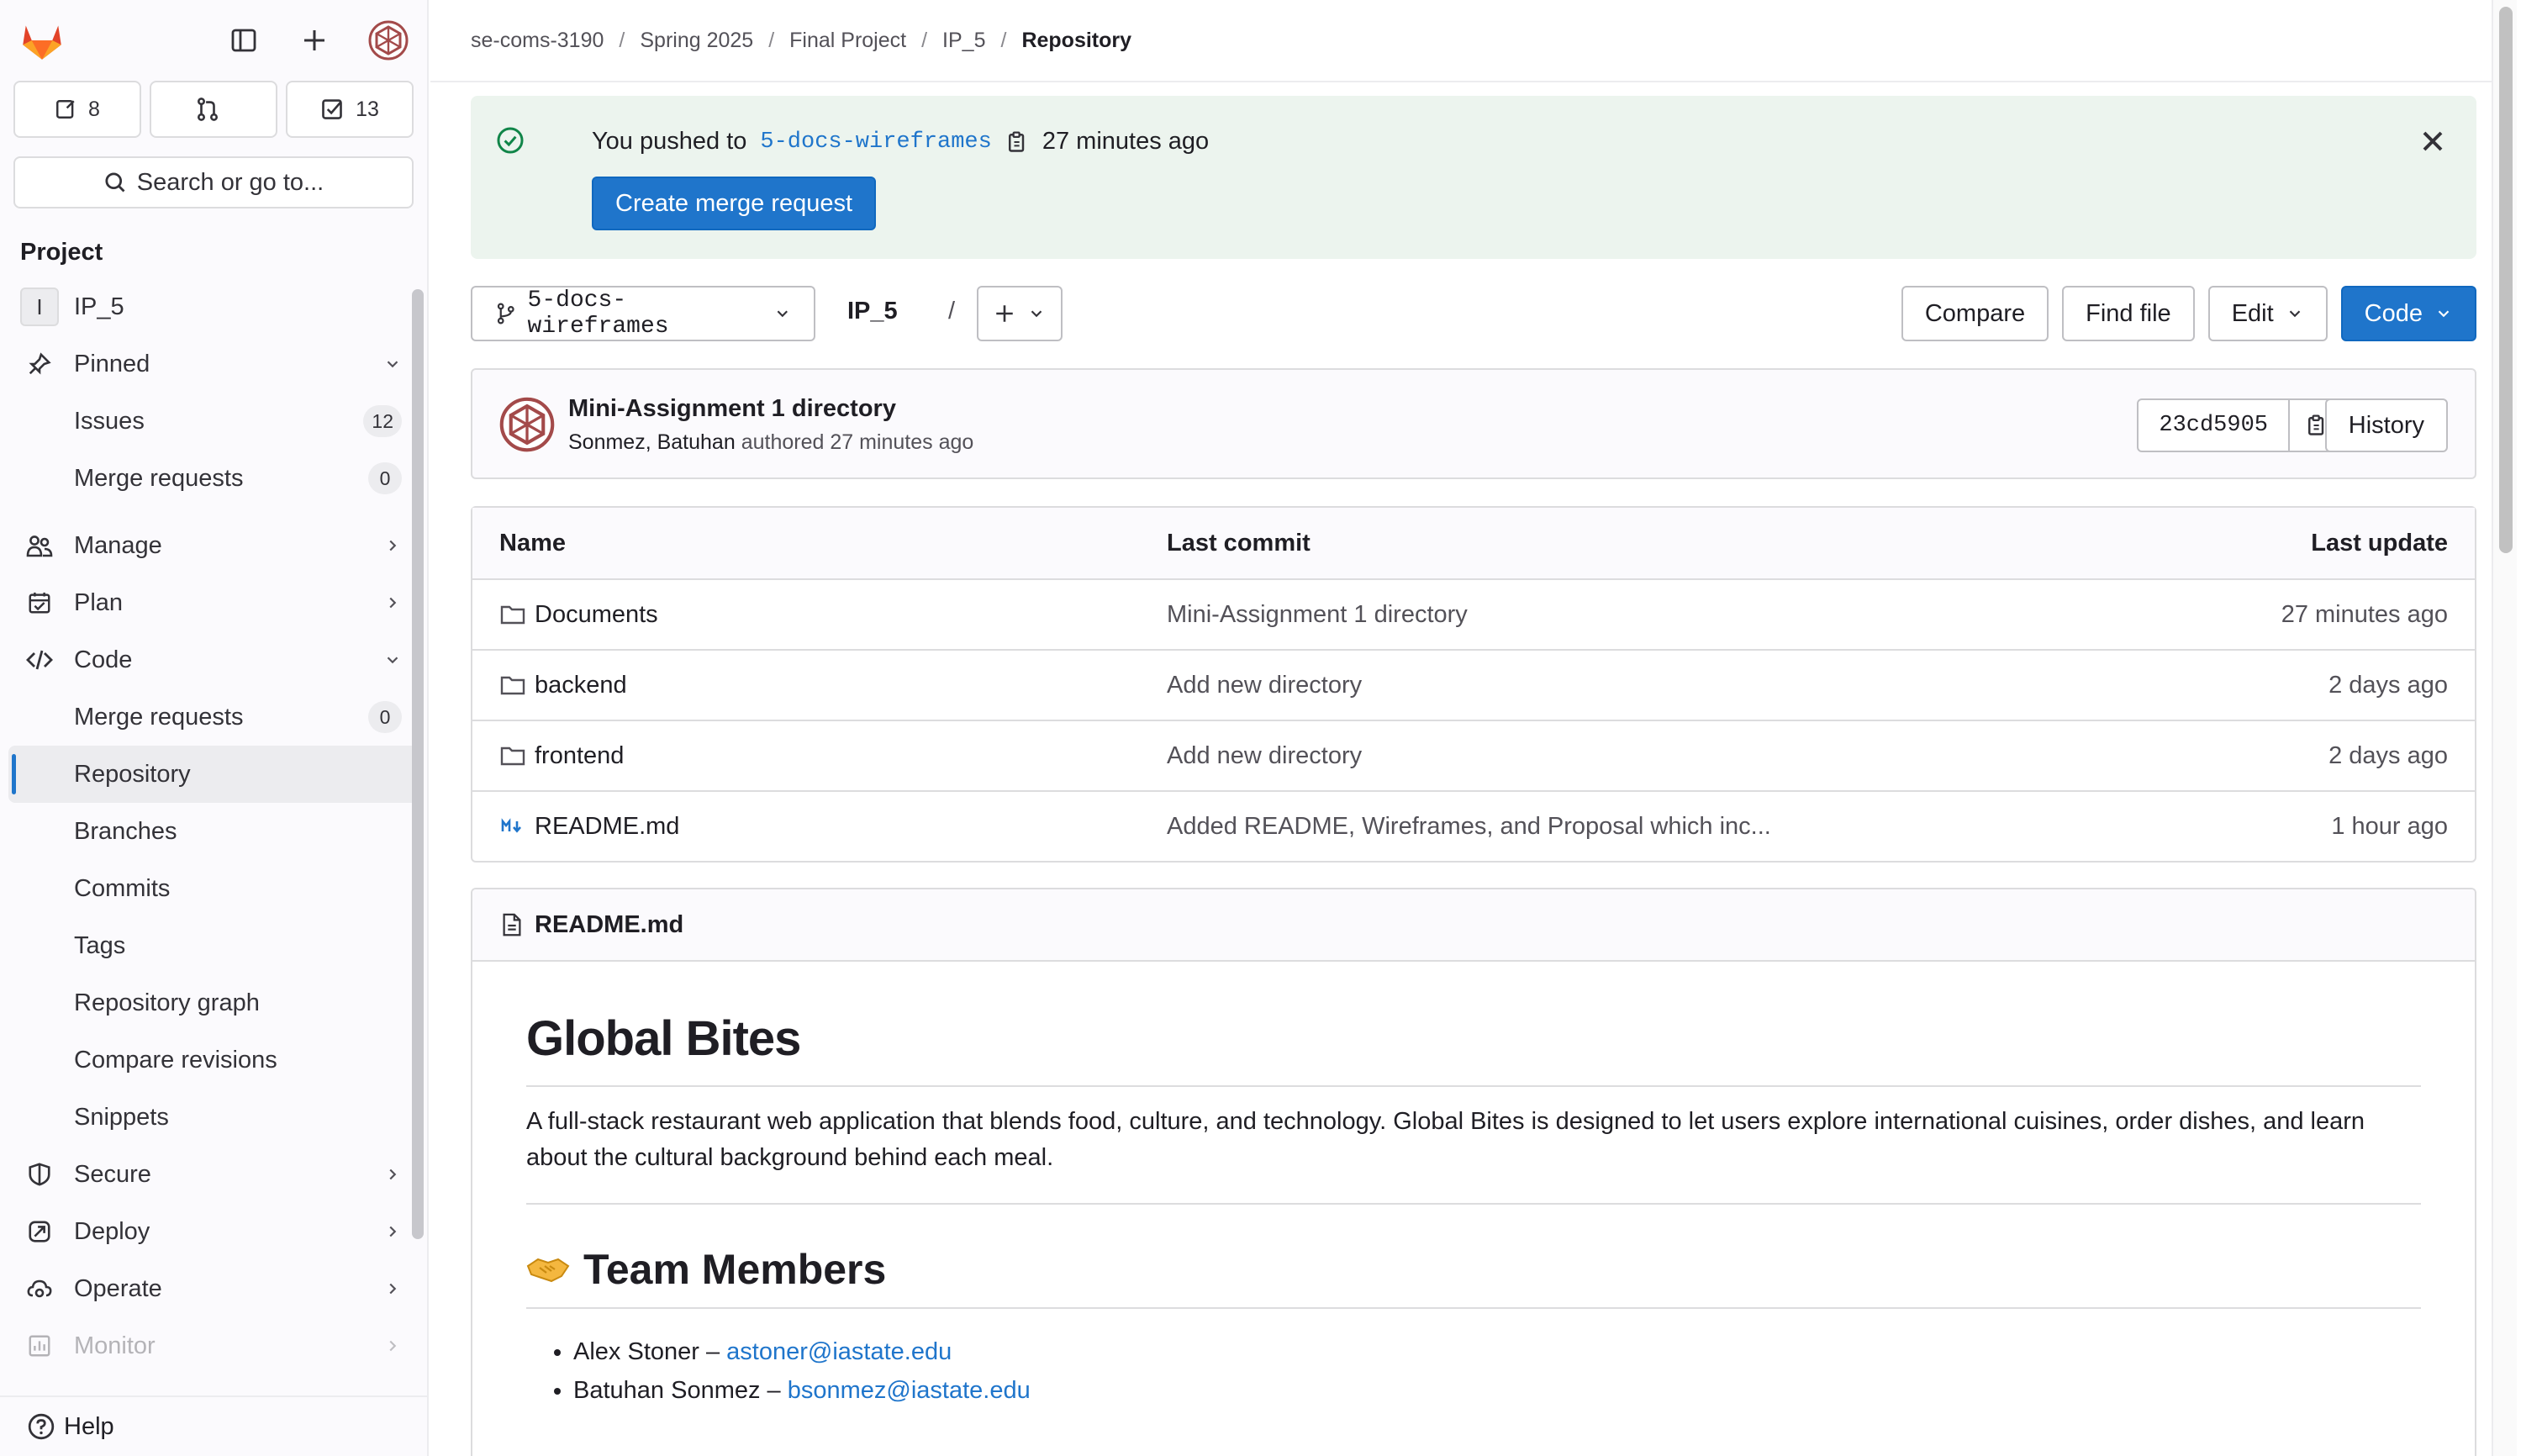 The height and width of the screenshot is (1456, 2542). What do you see at coordinates (213, 1174) in the screenshot?
I see `sidebar-item-secure: Secure` at bounding box center [213, 1174].